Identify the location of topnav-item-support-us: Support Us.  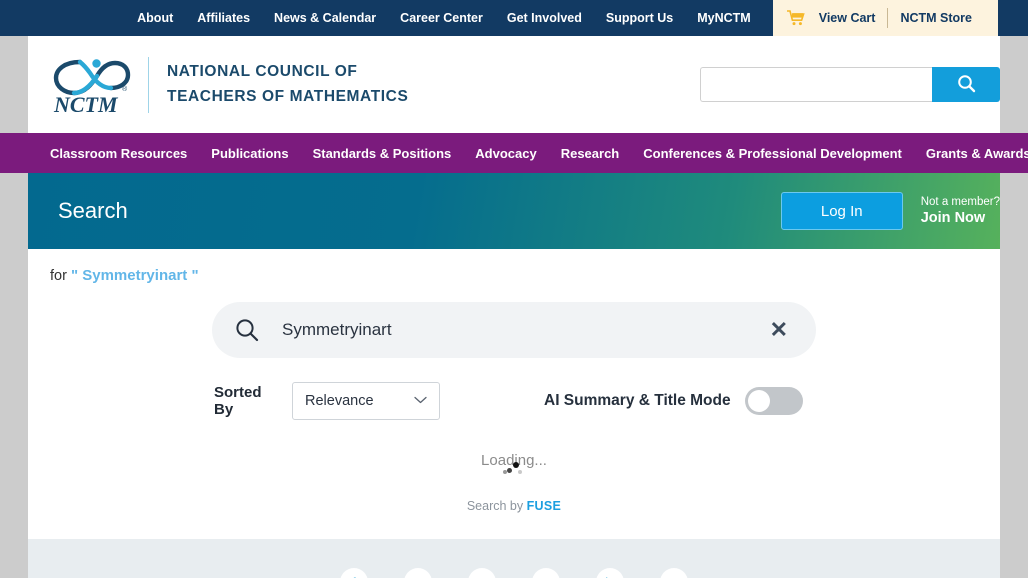
(639, 18).